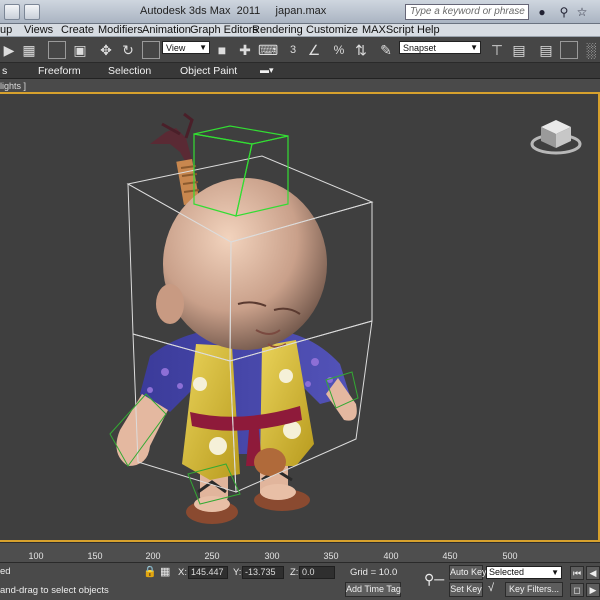 This screenshot has height=600, width=600. I want to click on menu-group: up, so click(6, 30).